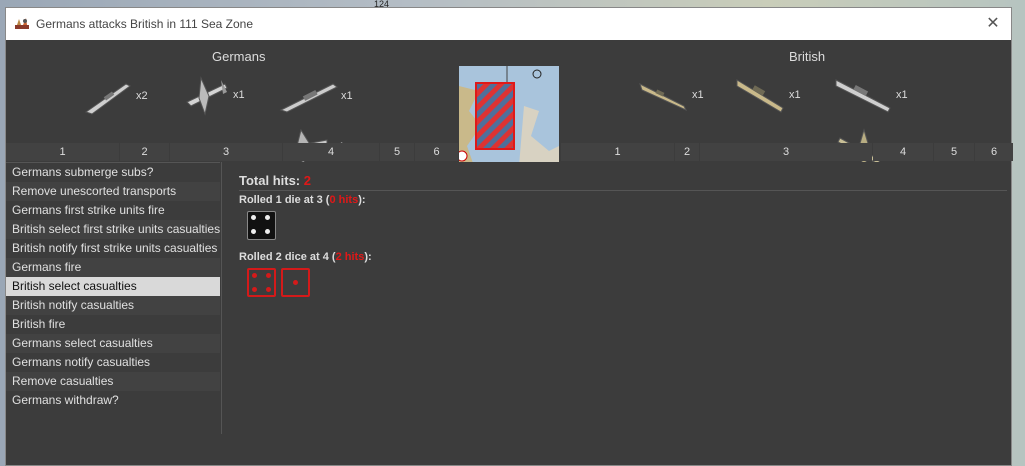  I want to click on roll-1-suffix: ):, so click(362, 200).